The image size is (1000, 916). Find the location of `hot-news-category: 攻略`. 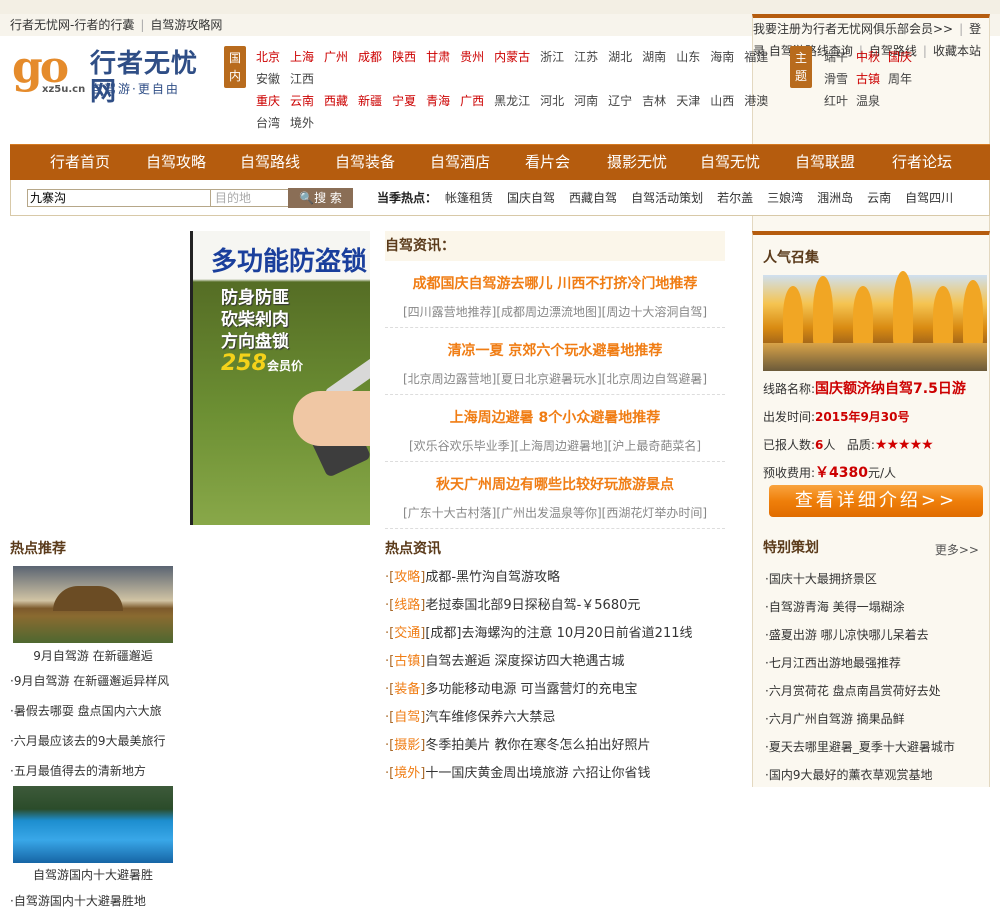

hot-news-category: 攻略 is located at coordinates (407, 577).